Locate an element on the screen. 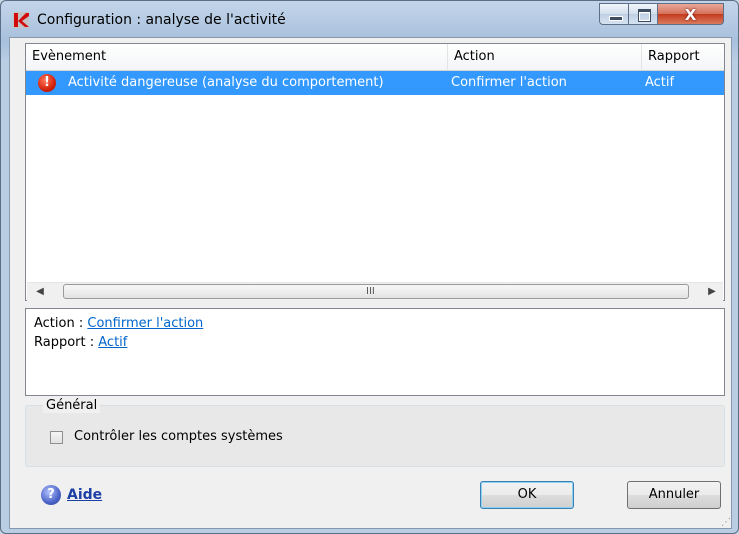  maximize-icon is located at coordinates (644, 15).